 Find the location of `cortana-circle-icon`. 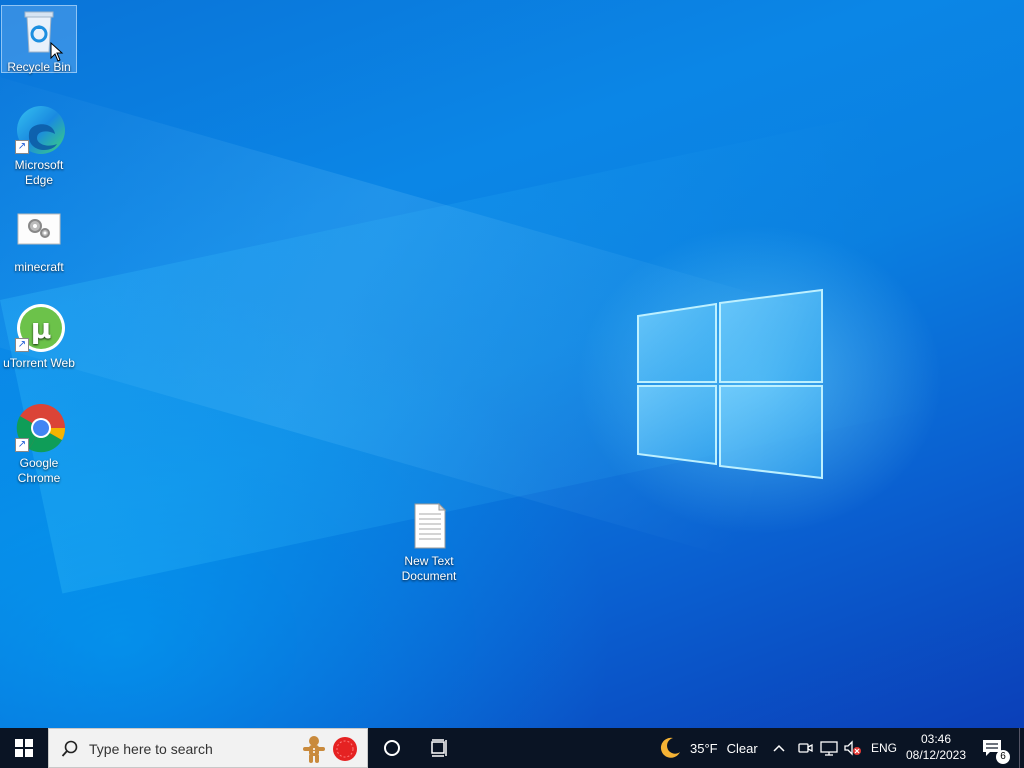

cortana-circle-icon is located at coordinates (392, 748).